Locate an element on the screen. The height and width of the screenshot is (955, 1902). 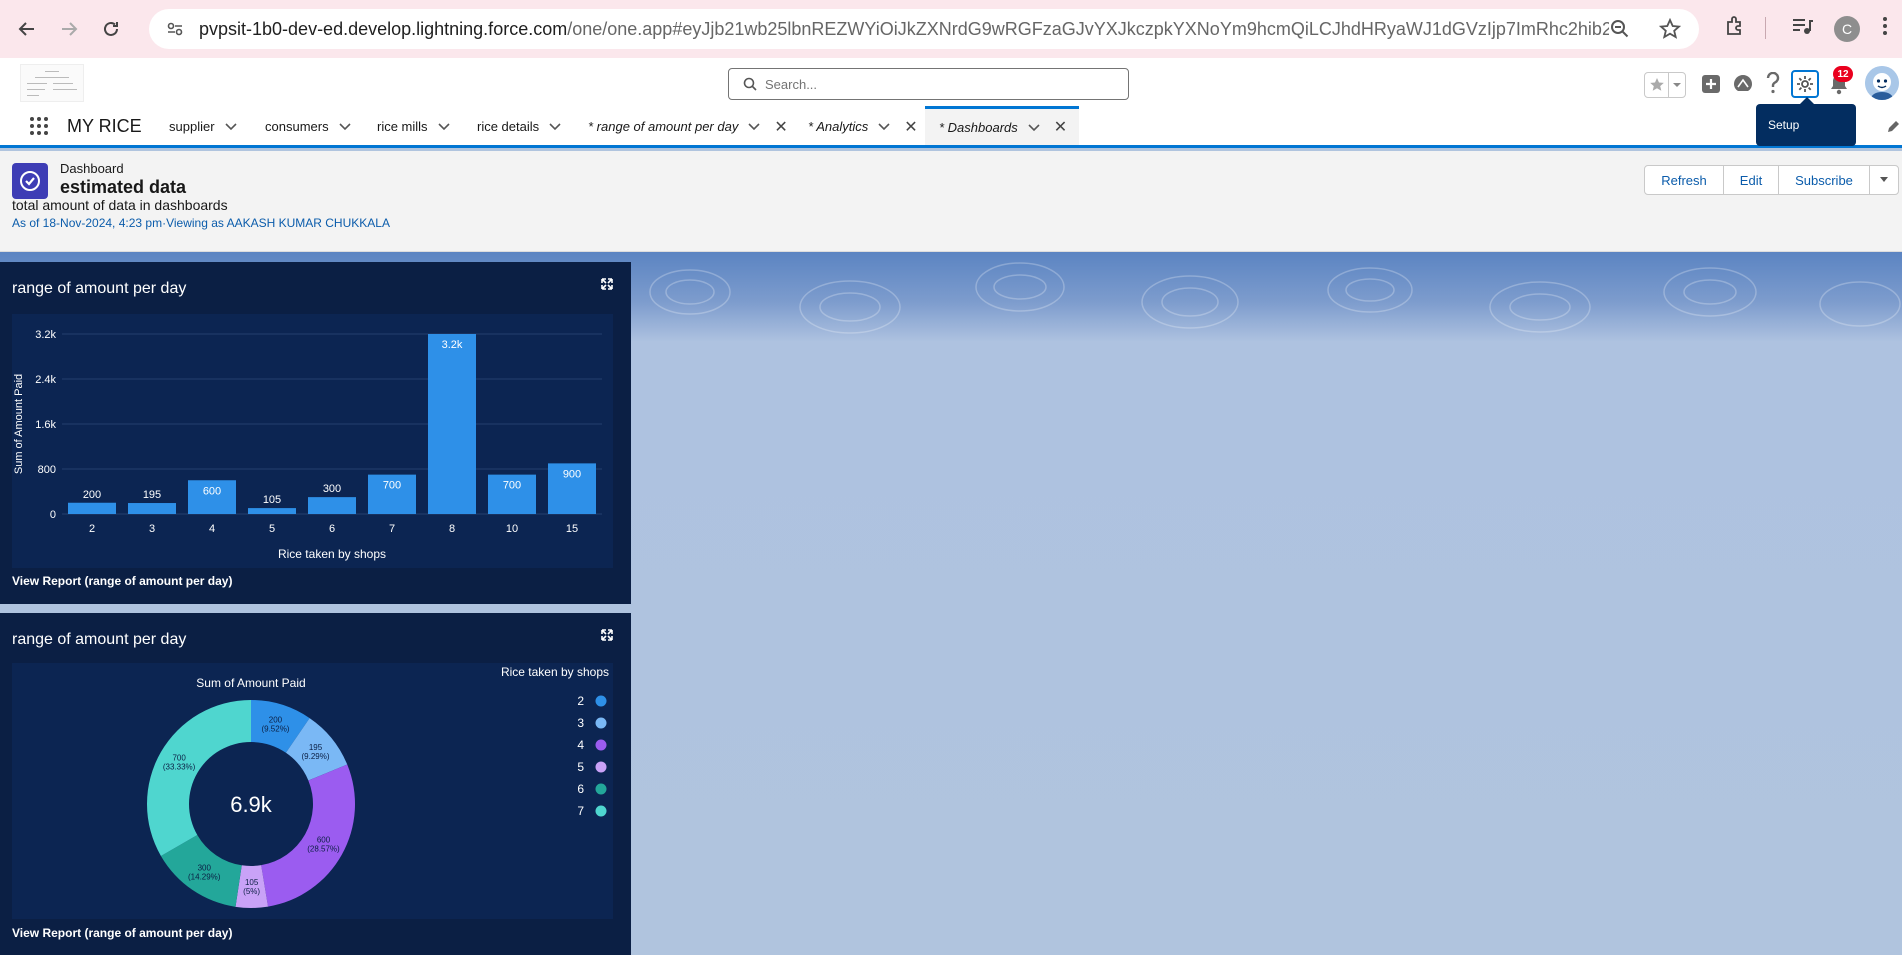
widget-title: range of amount per day is located at coordinates (99, 288).